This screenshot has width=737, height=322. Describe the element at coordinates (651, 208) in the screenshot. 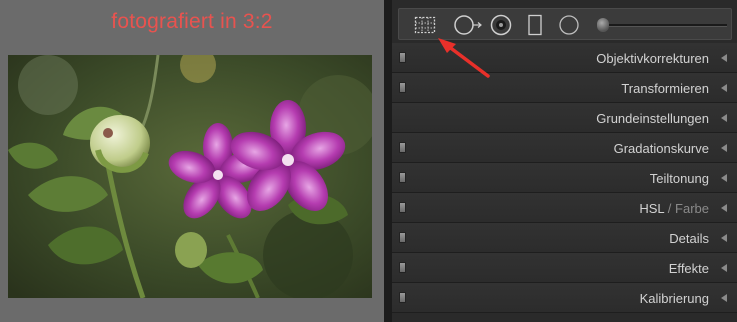

I see `section-label-hsl: HSL` at that location.